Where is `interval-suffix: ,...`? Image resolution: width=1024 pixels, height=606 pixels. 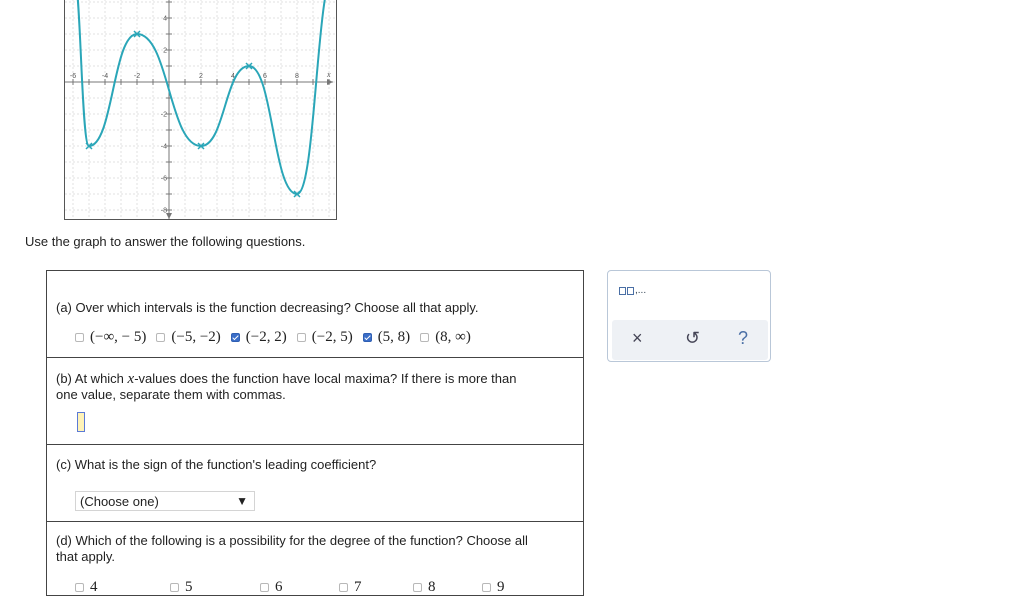 interval-suffix: ,... is located at coordinates (641, 290).